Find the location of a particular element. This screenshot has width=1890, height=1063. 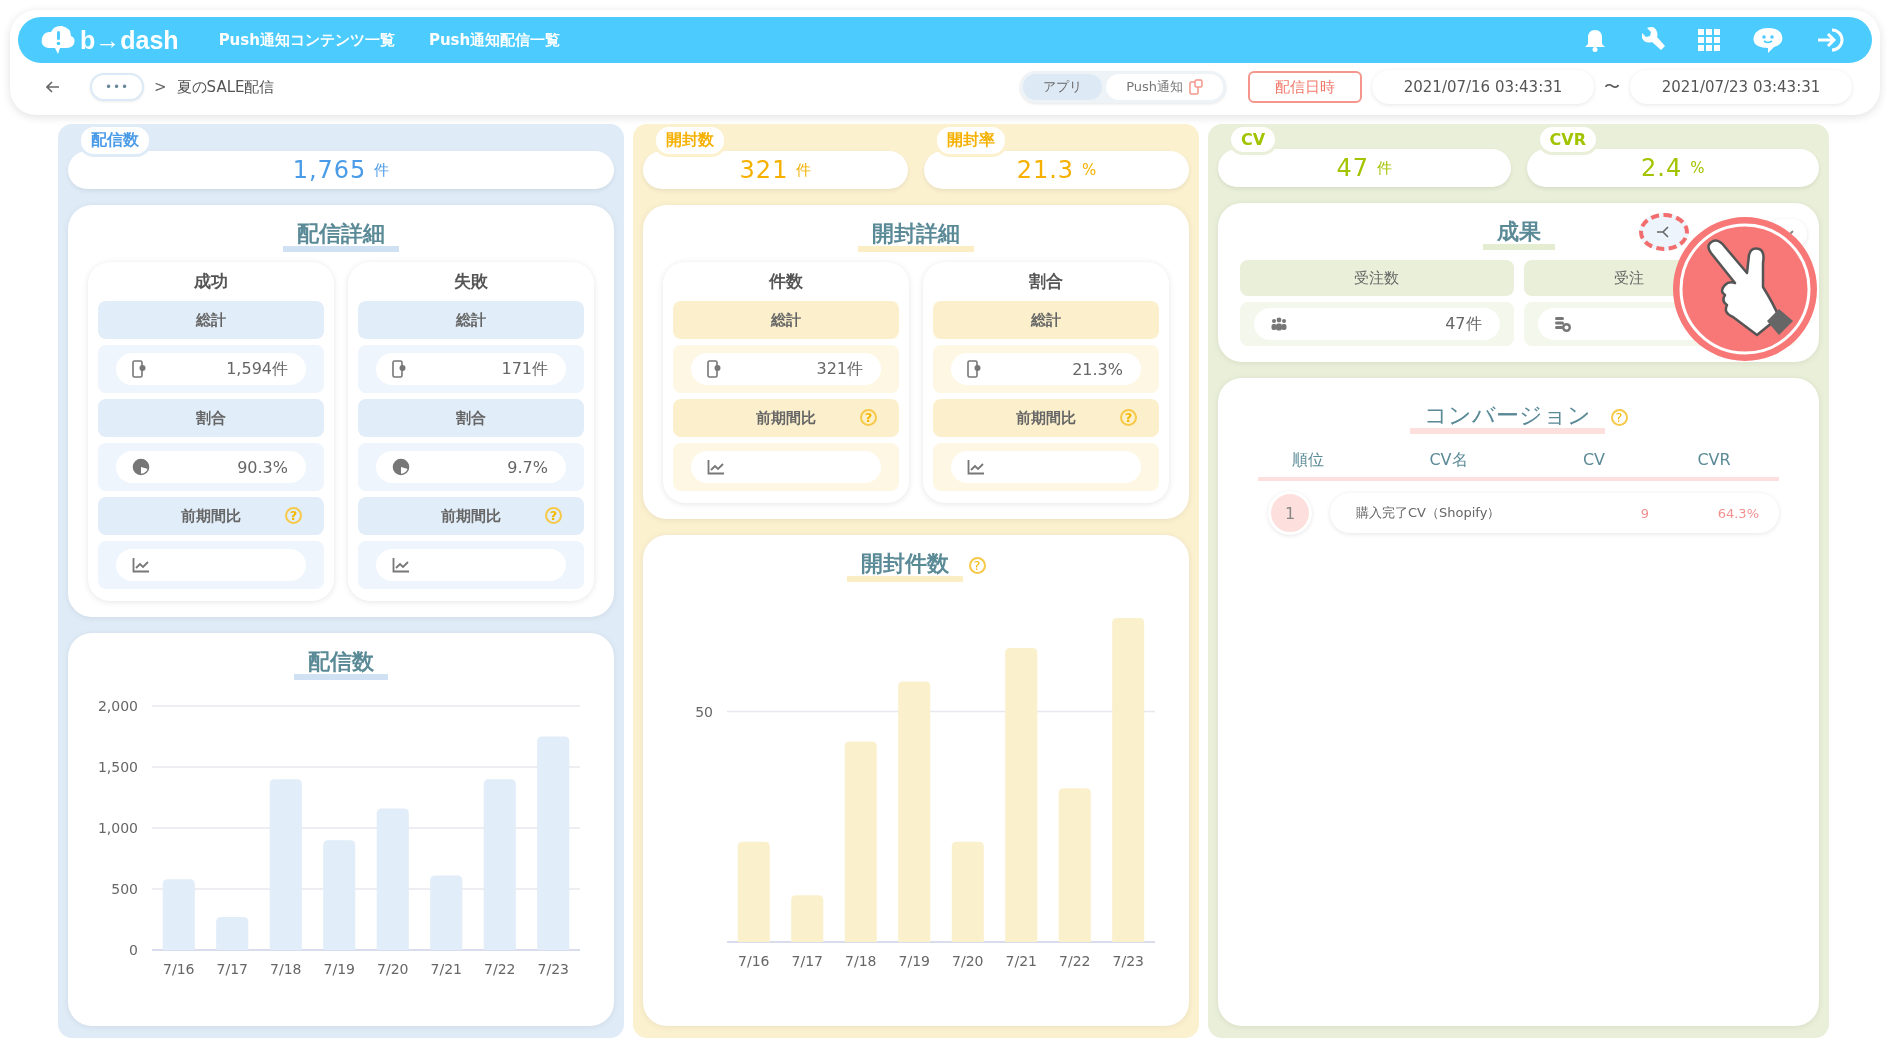

card-title: 件数 is located at coordinates (786, 281).